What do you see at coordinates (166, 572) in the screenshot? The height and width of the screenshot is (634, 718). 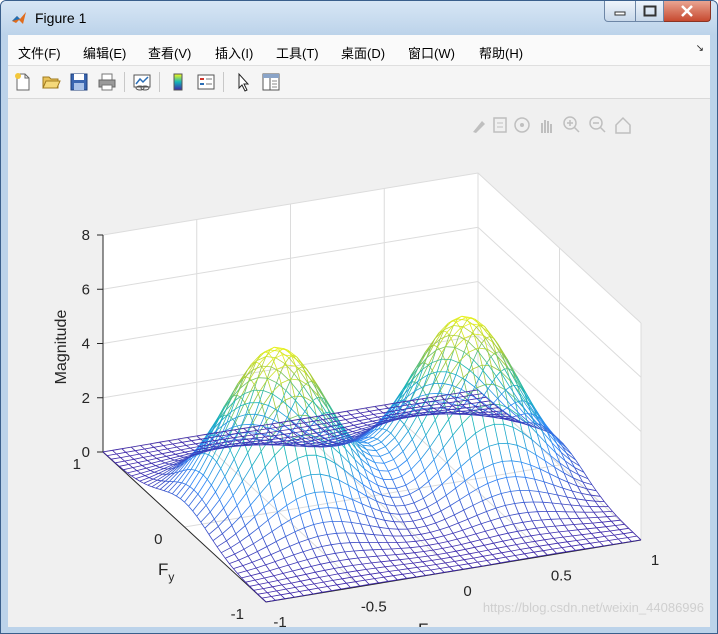 I see `y-axis-label: Fy` at bounding box center [166, 572].